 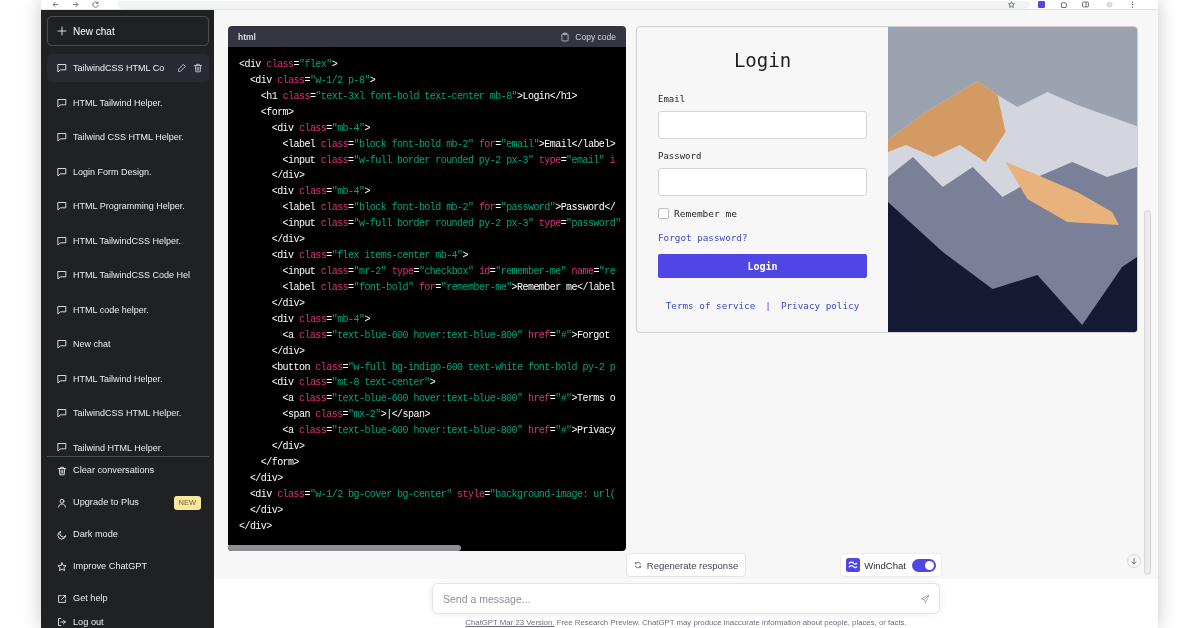 I want to click on arrow-down-icon, so click(x=1134, y=561).